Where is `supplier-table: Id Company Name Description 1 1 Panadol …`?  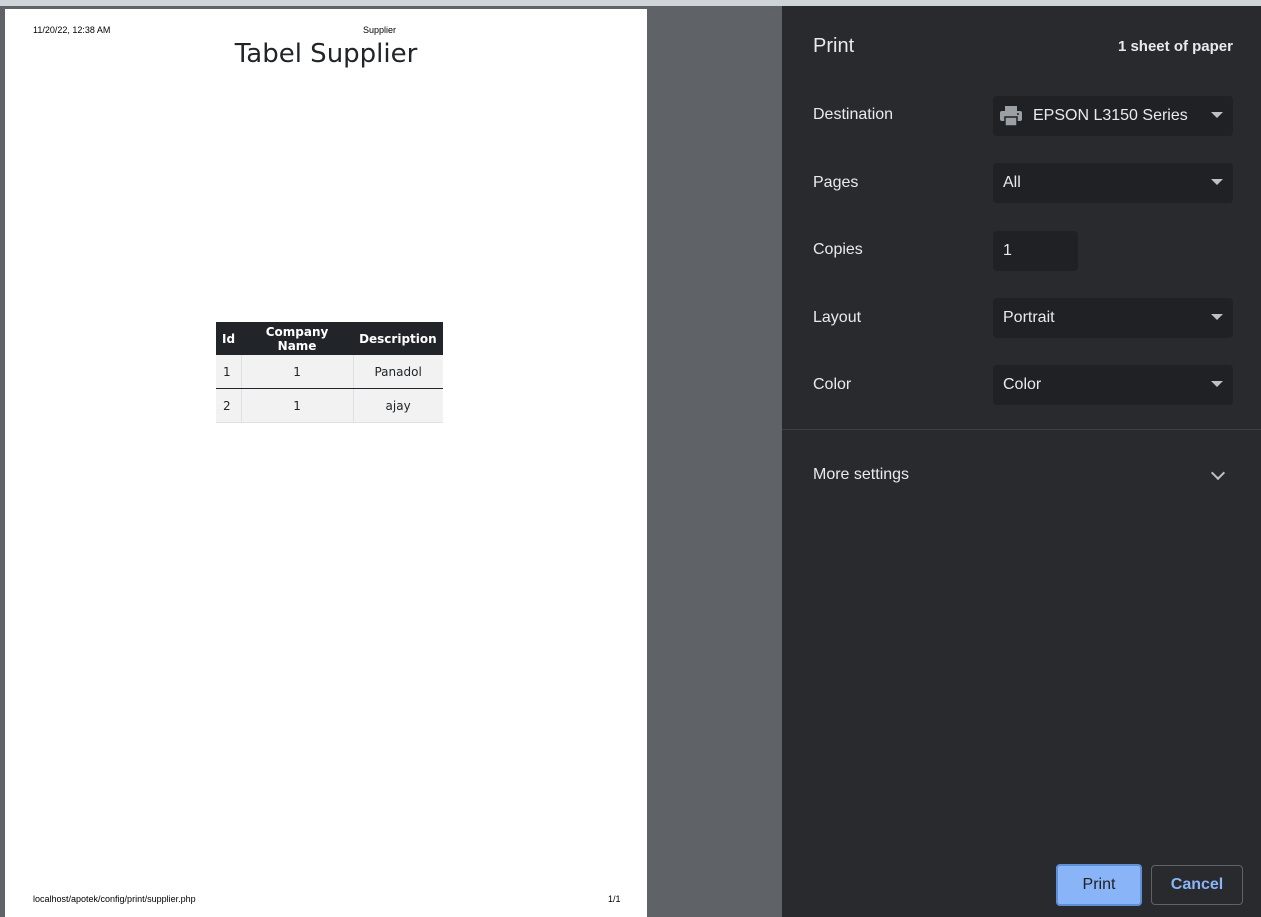 supplier-table: Id Company Name Description 1 1 Panadol … is located at coordinates (329, 372).